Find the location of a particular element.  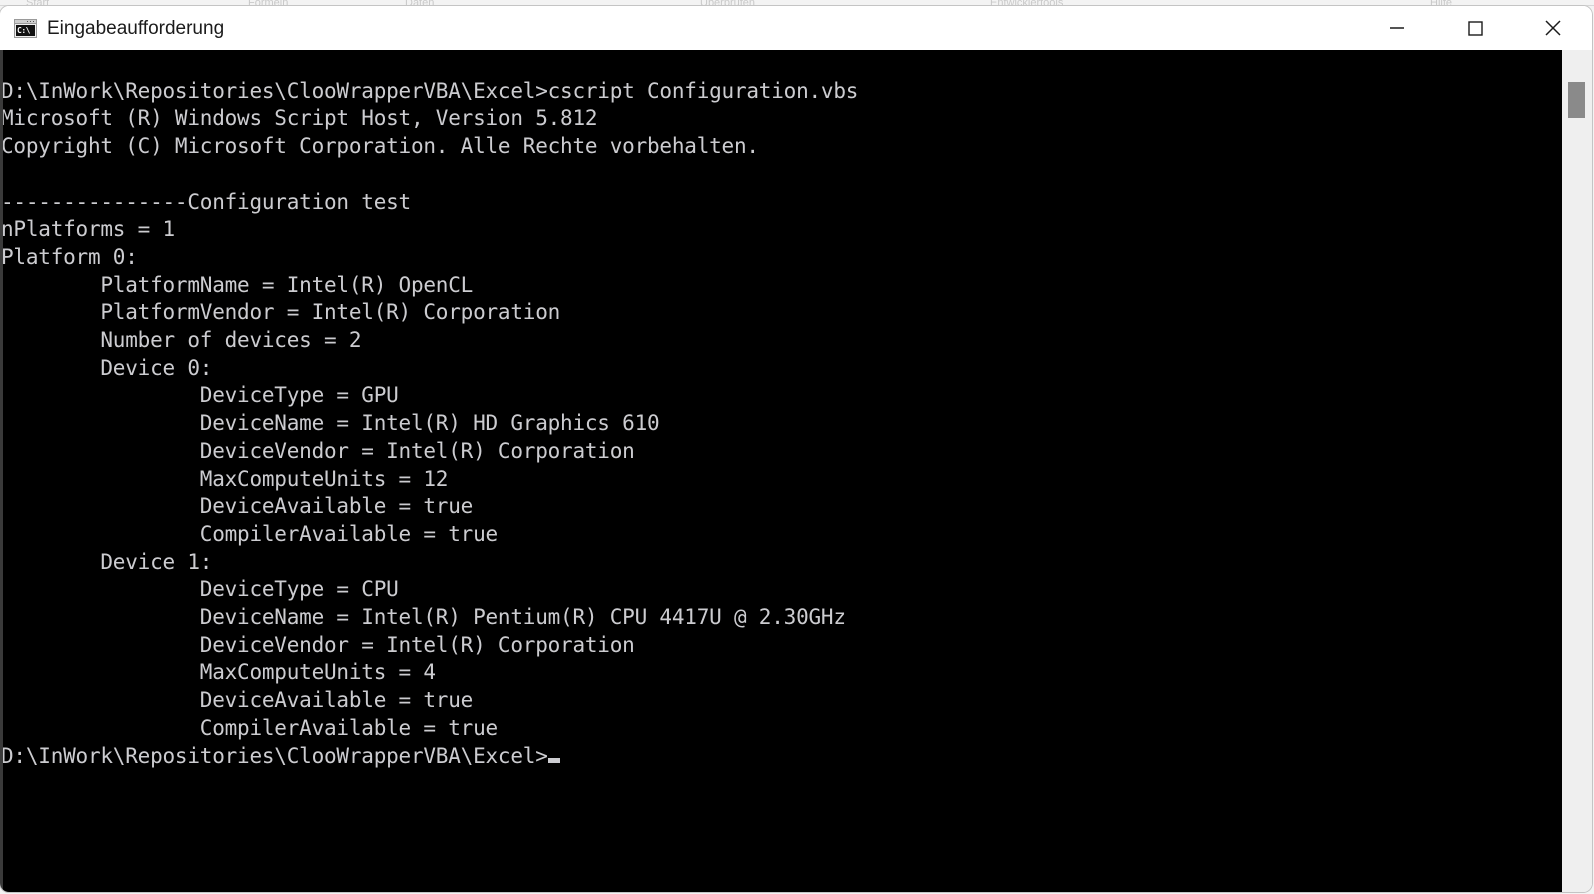

close-icon is located at coordinates (1553, 28).